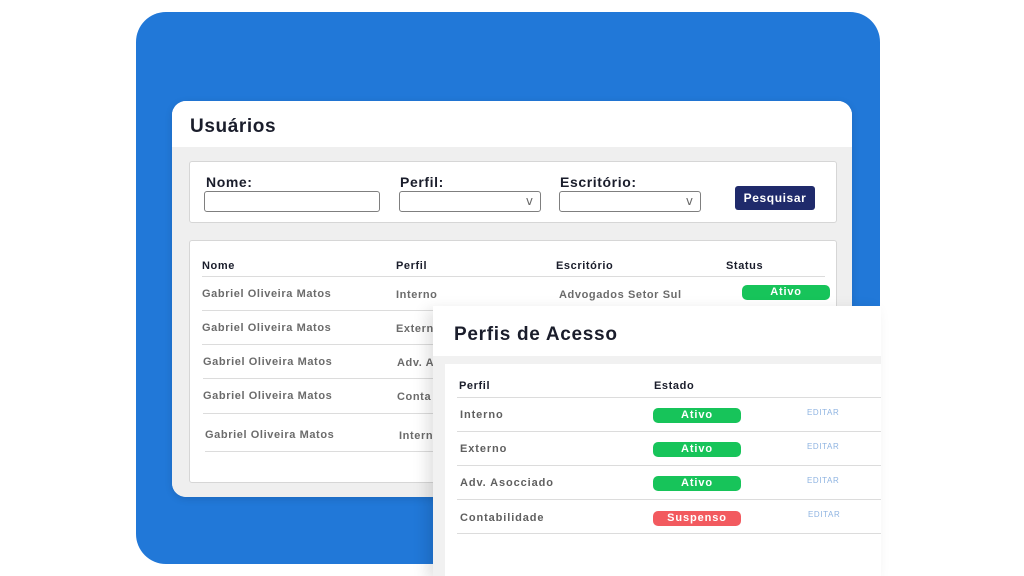 The width and height of the screenshot is (1024, 576). What do you see at coordinates (620, 295) in the screenshot?
I see `row-escritorio: Advogados Setor Sul` at bounding box center [620, 295].